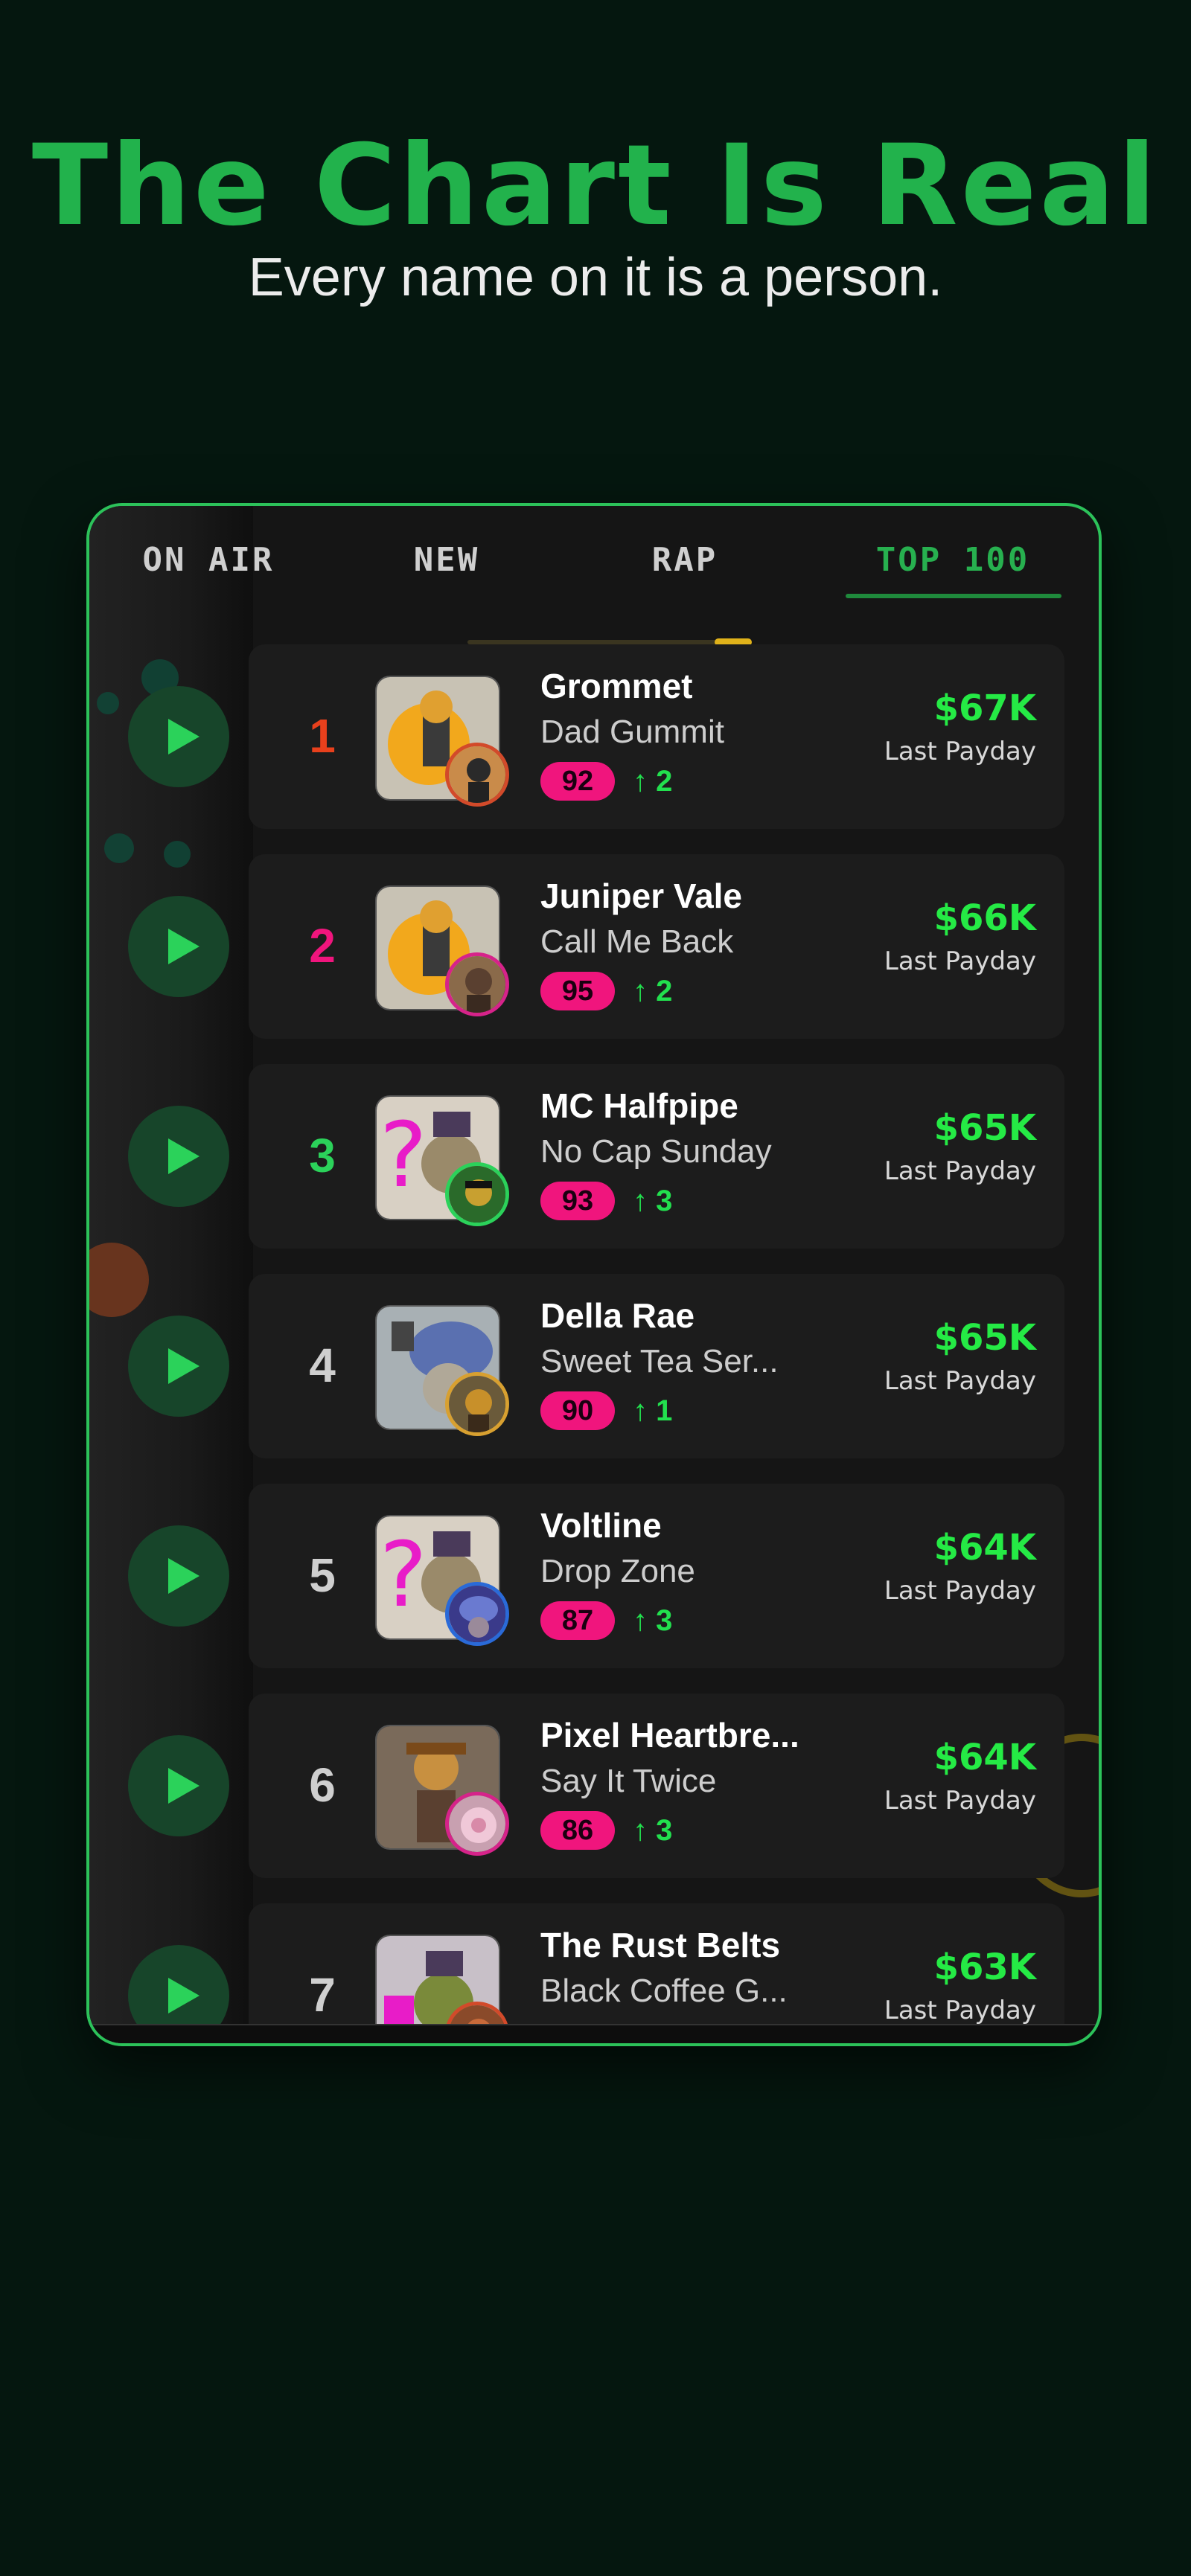 This screenshot has width=1191, height=2576. I want to click on track-name: Say It Twice, so click(628, 1781).